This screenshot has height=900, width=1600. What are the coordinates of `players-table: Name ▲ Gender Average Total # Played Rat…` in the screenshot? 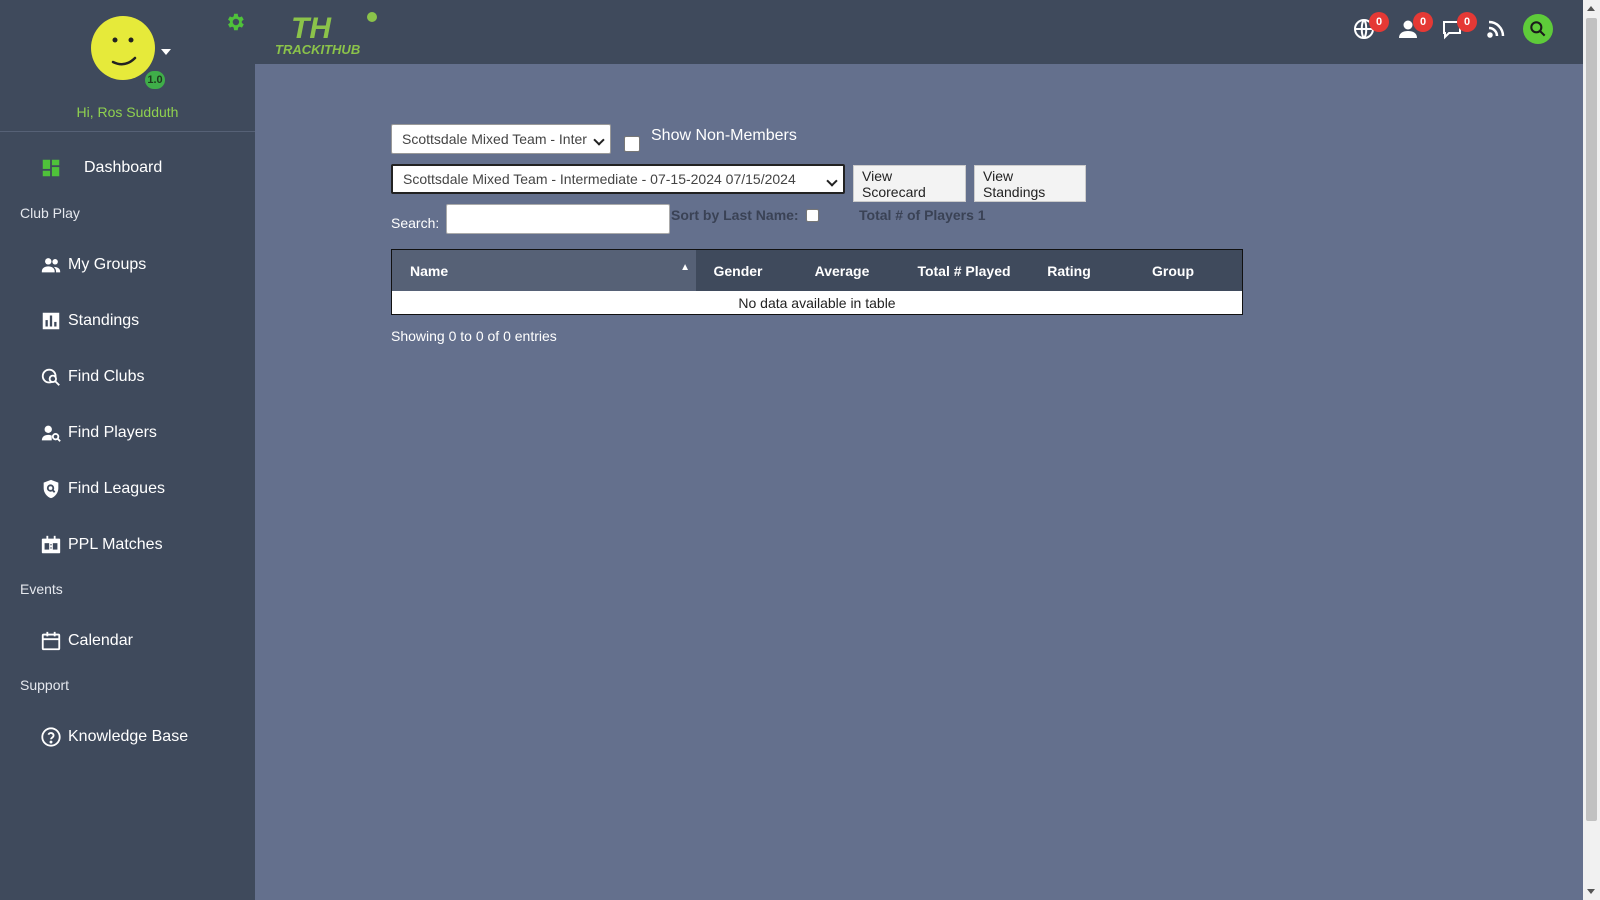 It's located at (817, 282).